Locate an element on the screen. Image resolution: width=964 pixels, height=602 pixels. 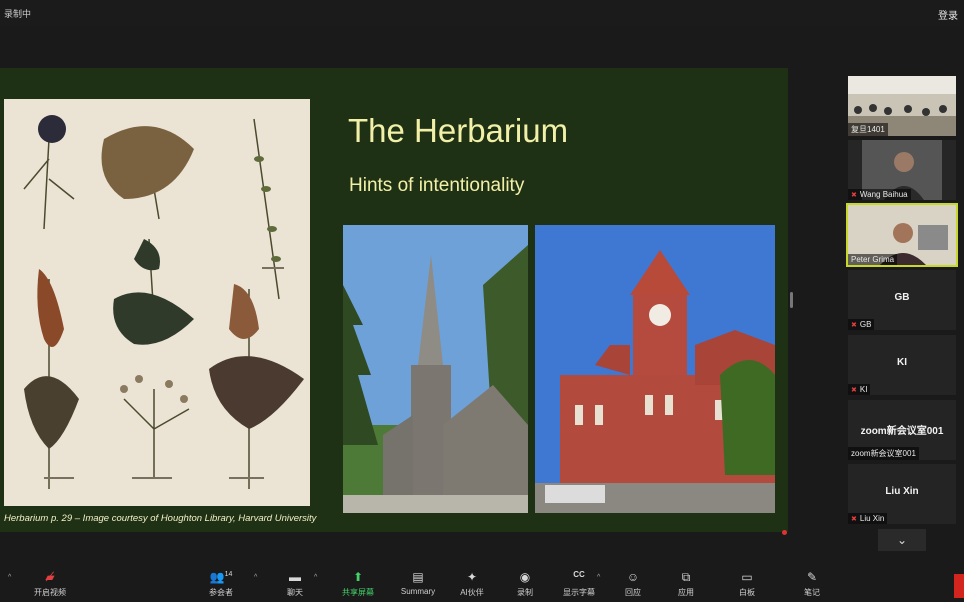
participant-name: ✖ KI is located at coordinates (859, 389).